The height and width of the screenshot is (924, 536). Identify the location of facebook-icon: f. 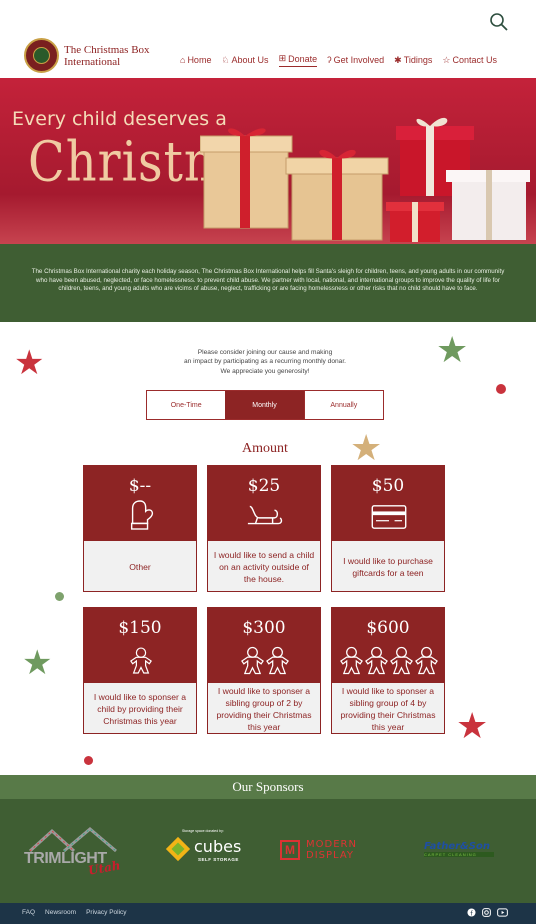
(471, 912).